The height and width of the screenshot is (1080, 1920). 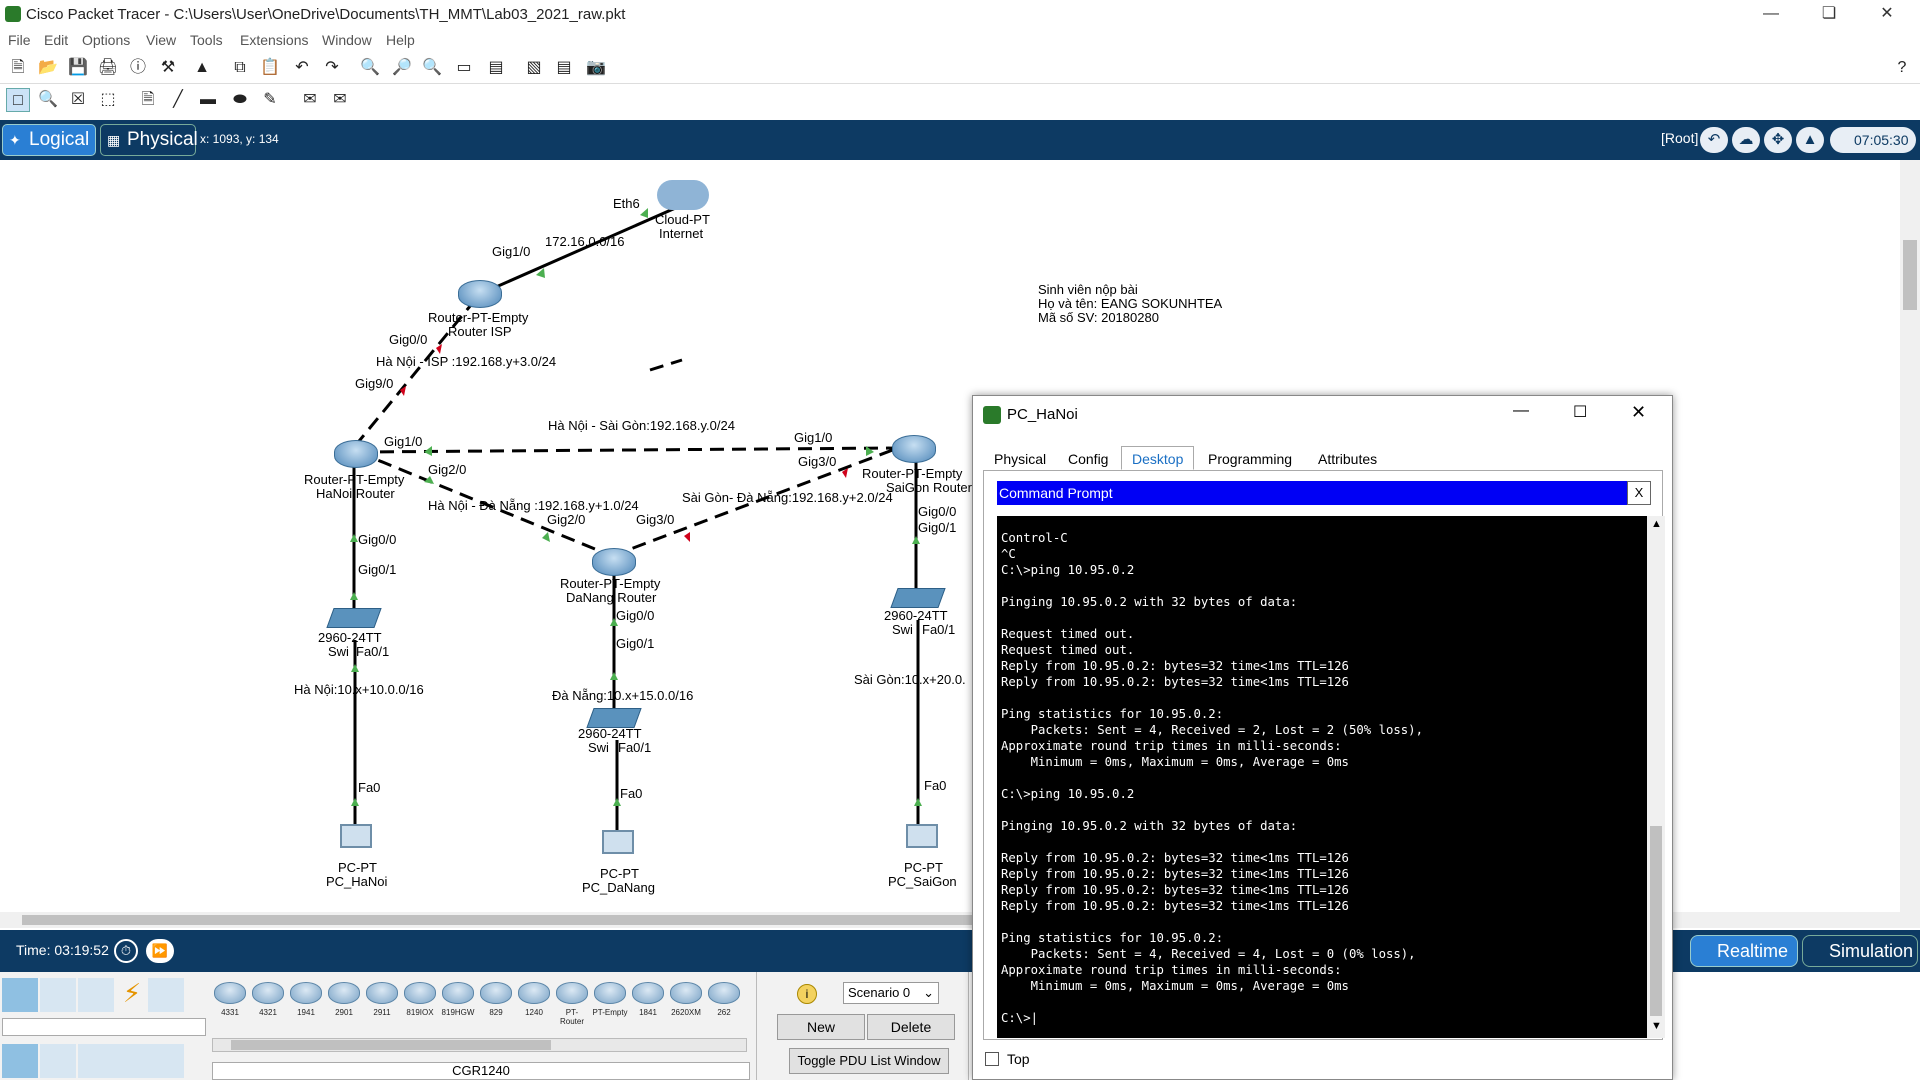 I want to click on model-item: 4331, so click(x=230, y=1003).